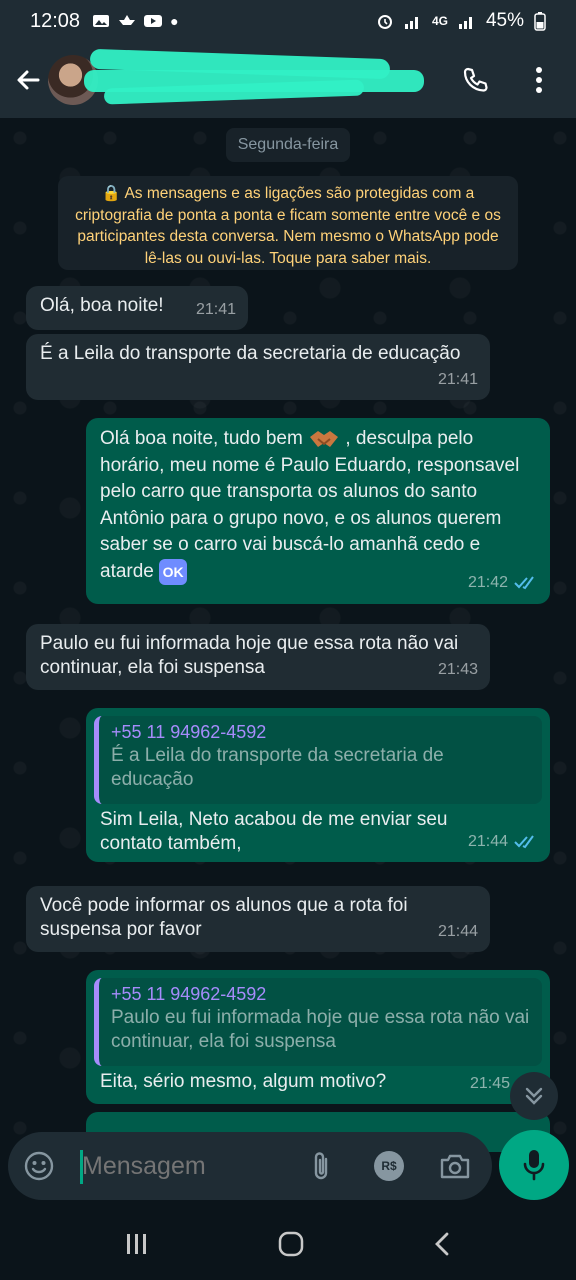 This screenshot has width=576, height=1280. I want to click on date-chip: Segunda-feira, so click(288, 145).